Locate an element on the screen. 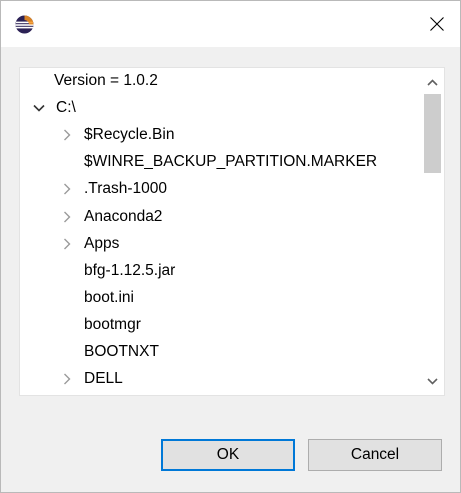 The width and height of the screenshot is (461, 493). tree-item-label: $WINRE_BACKUP_PARTITION.MARKER is located at coordinates (231, 162).